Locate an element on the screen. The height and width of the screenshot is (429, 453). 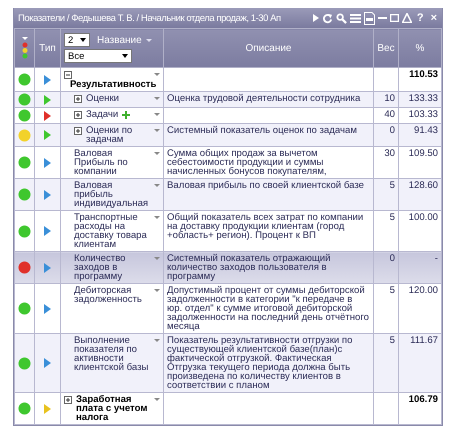
traffic-light-icon is located at coordinates (25, 50).